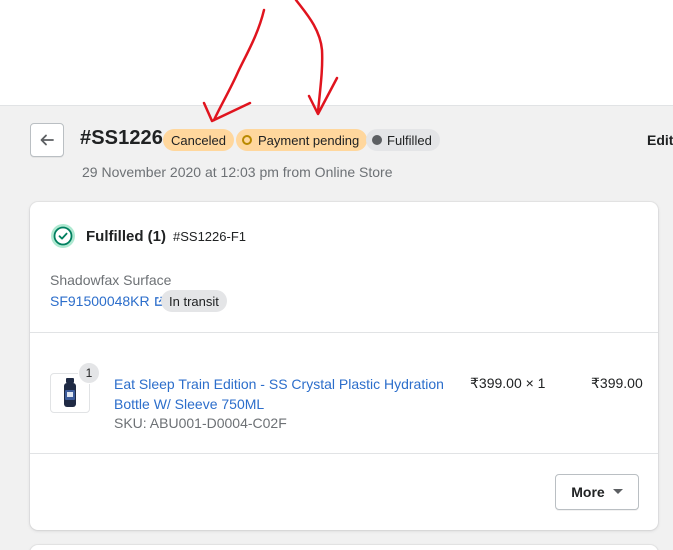 Image resolution: width=673 pixels, height=550 pixels. I want to click on tracking-number-link: SF91500048KR, so click(107, 301).